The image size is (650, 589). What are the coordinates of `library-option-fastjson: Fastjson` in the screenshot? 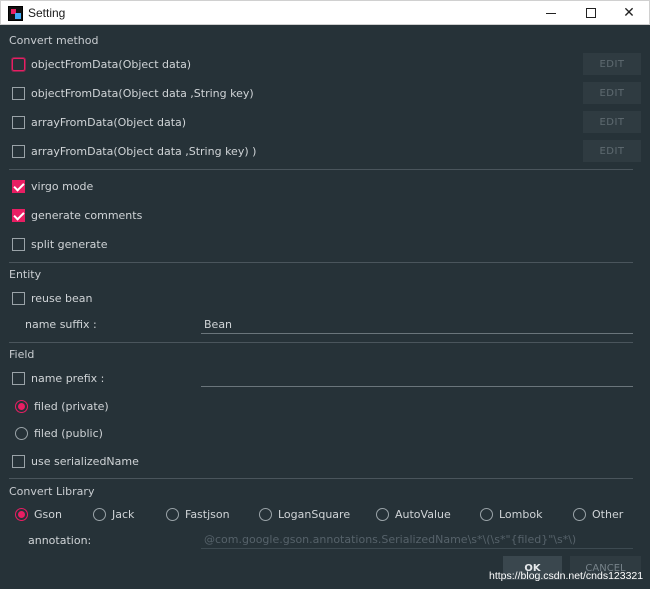 It's located at (198, 514).